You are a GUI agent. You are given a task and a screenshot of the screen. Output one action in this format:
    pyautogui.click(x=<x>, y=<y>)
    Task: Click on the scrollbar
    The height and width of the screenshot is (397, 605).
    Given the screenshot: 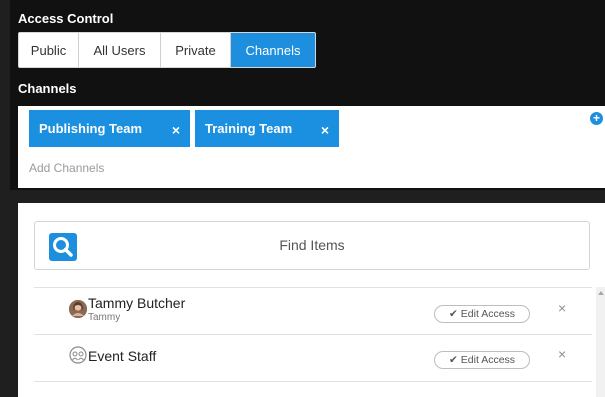 What is the action you would take?
    pyautogui.click(x=600, y=342)
    